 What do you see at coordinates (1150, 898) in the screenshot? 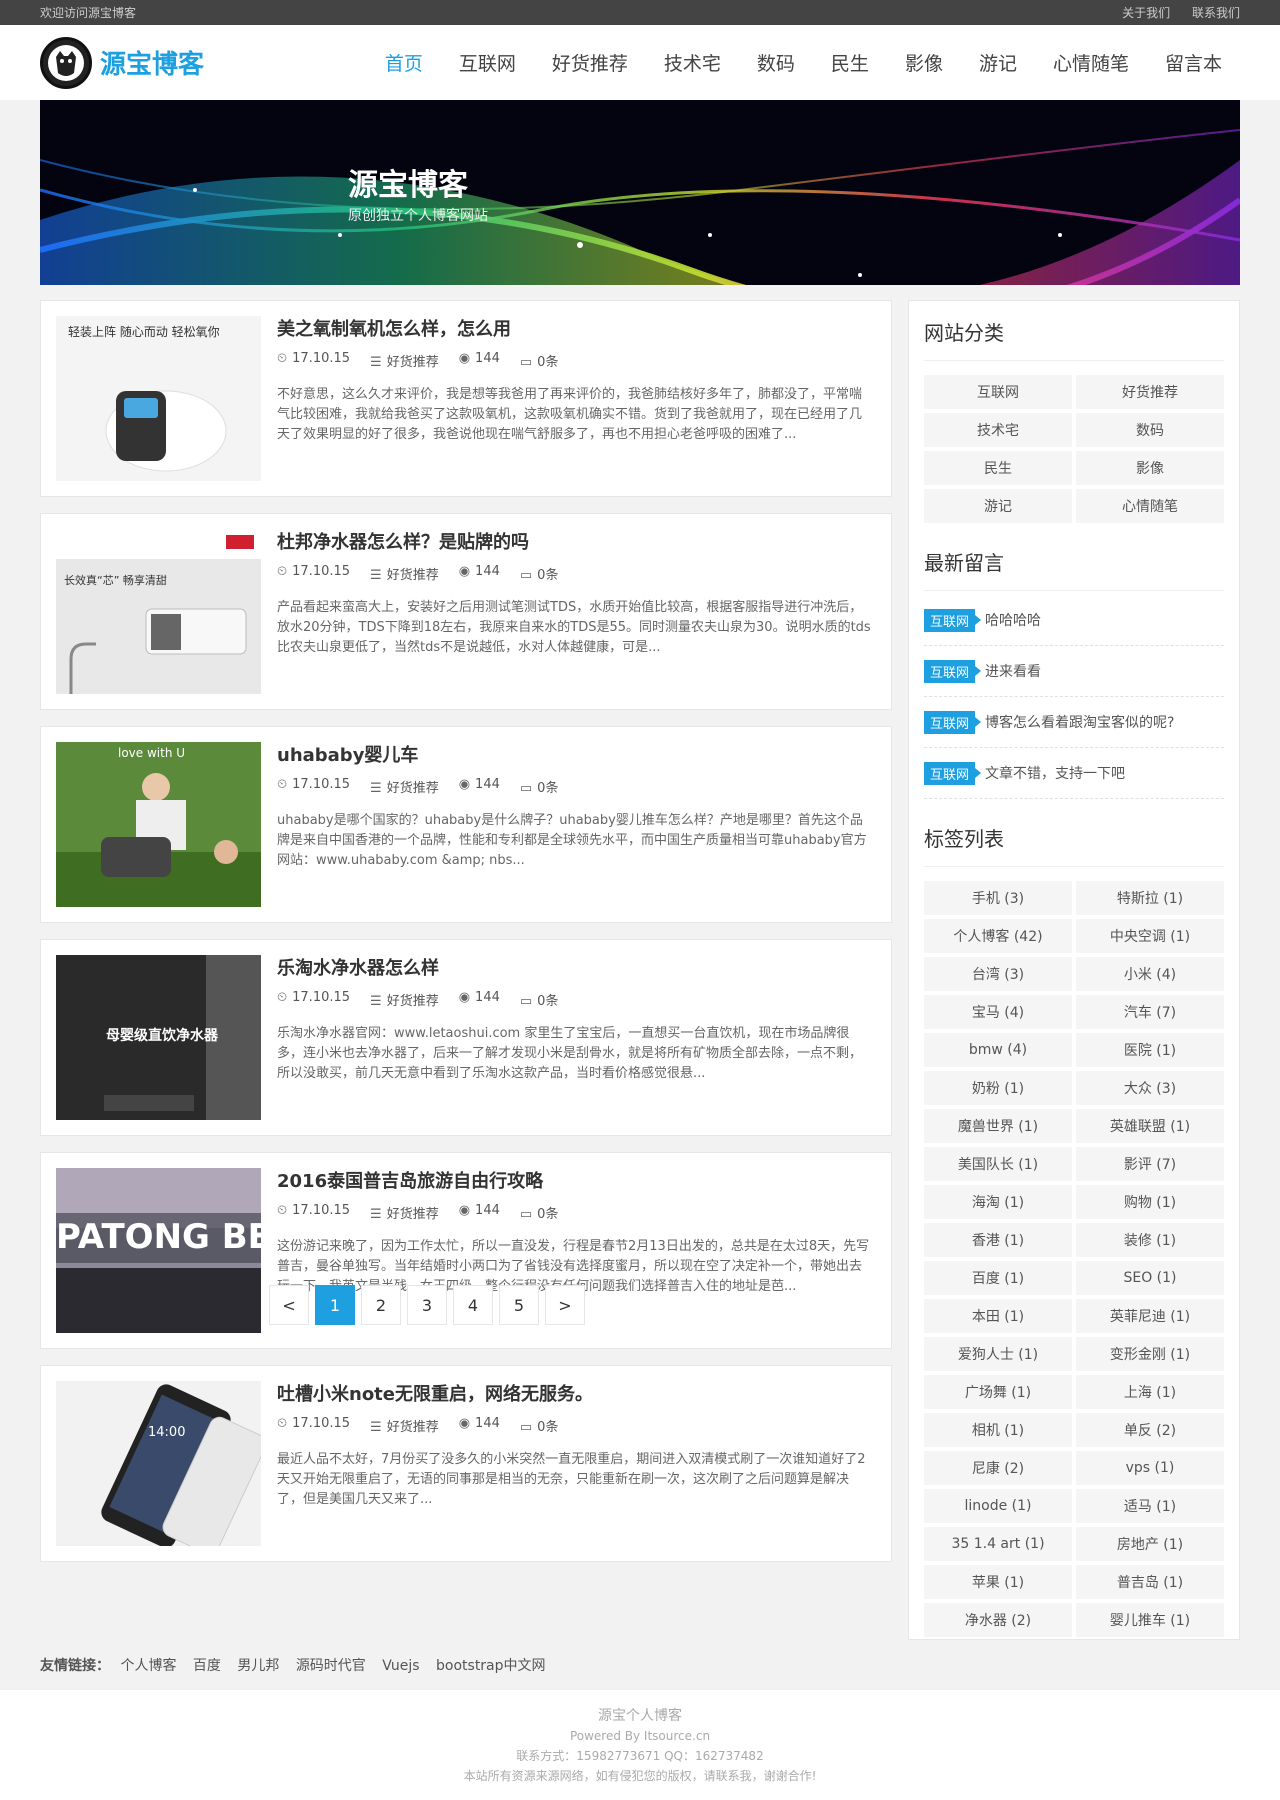
I see `tag-item: 特斯拉 (1)` at bounding box center [1150, 898].